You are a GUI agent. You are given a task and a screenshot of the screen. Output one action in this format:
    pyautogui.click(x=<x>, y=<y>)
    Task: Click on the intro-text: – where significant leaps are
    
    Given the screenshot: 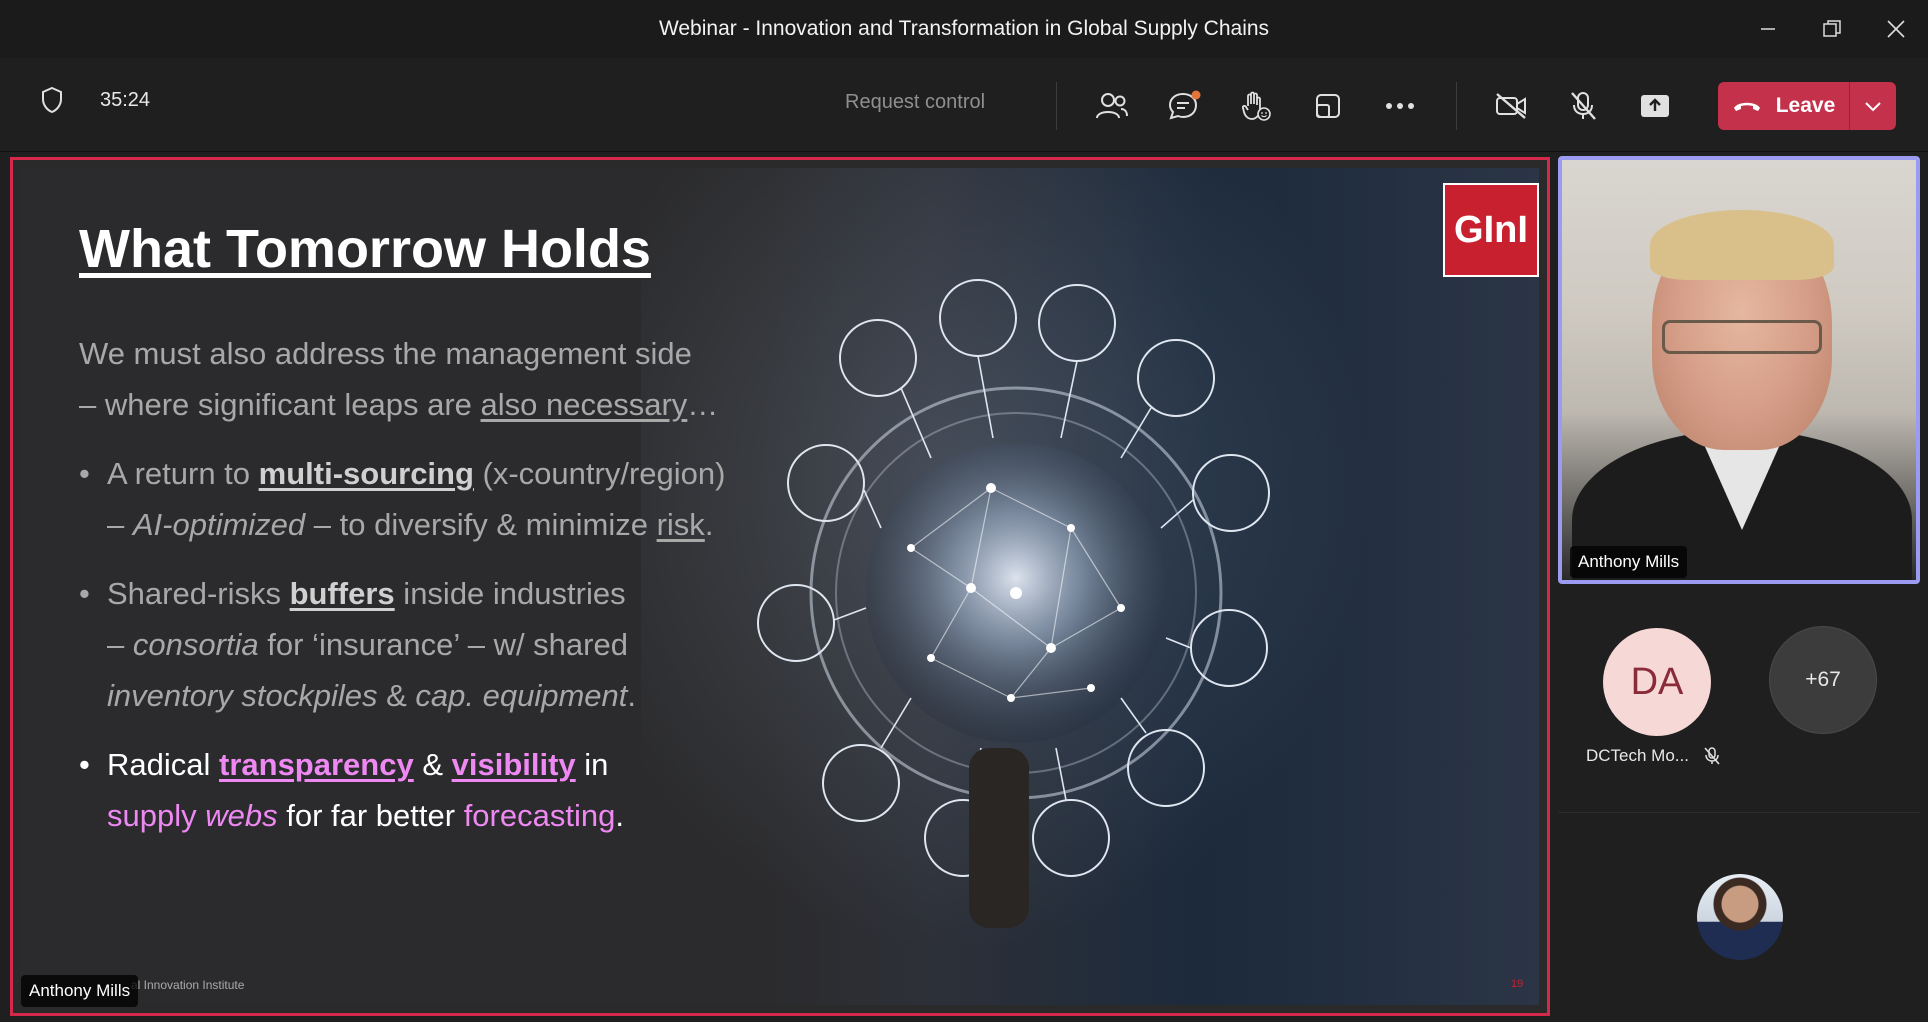 What is the action you would take?
    pyautogui.click(x=280, y=404)
    